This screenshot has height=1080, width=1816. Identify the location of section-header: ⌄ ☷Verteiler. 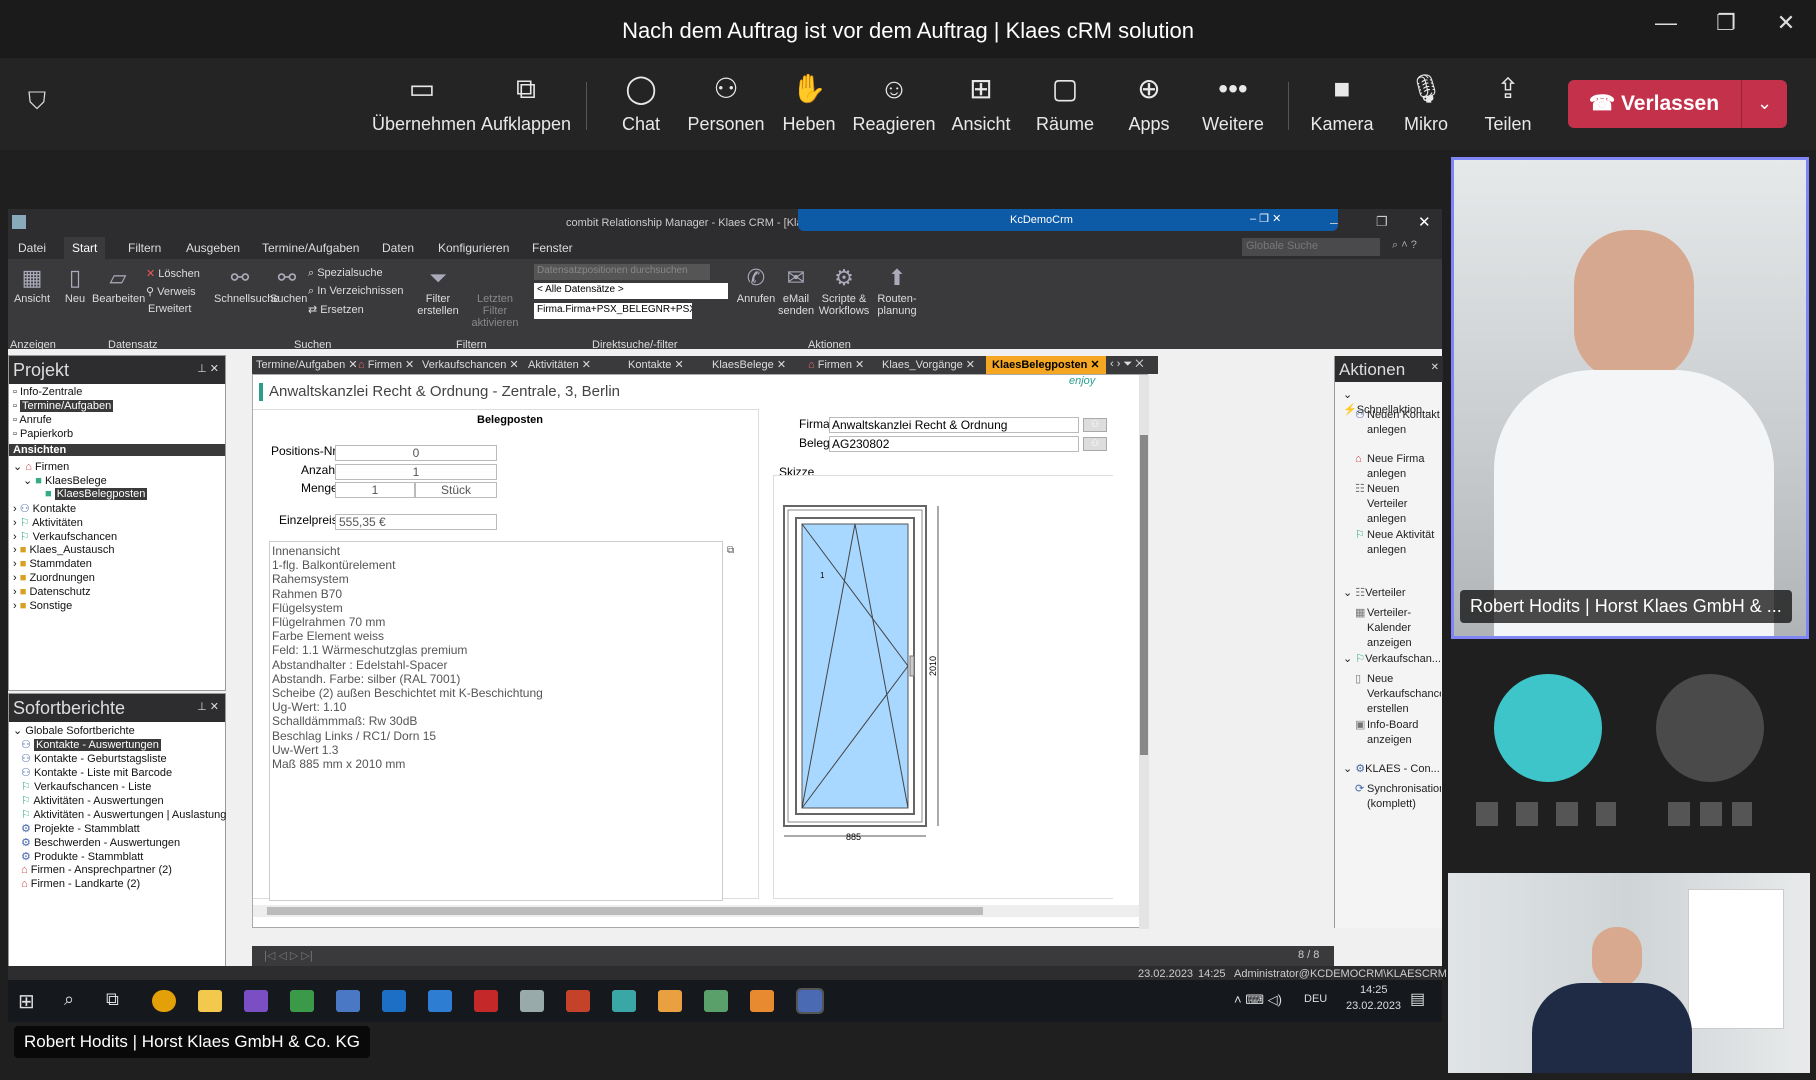
(1374, 593).